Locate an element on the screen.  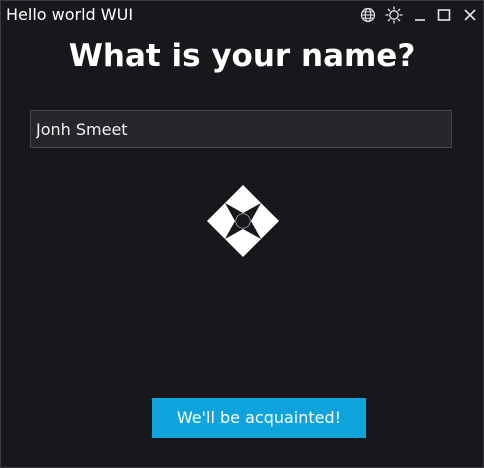
close-button is located at coordinates (470, 15).